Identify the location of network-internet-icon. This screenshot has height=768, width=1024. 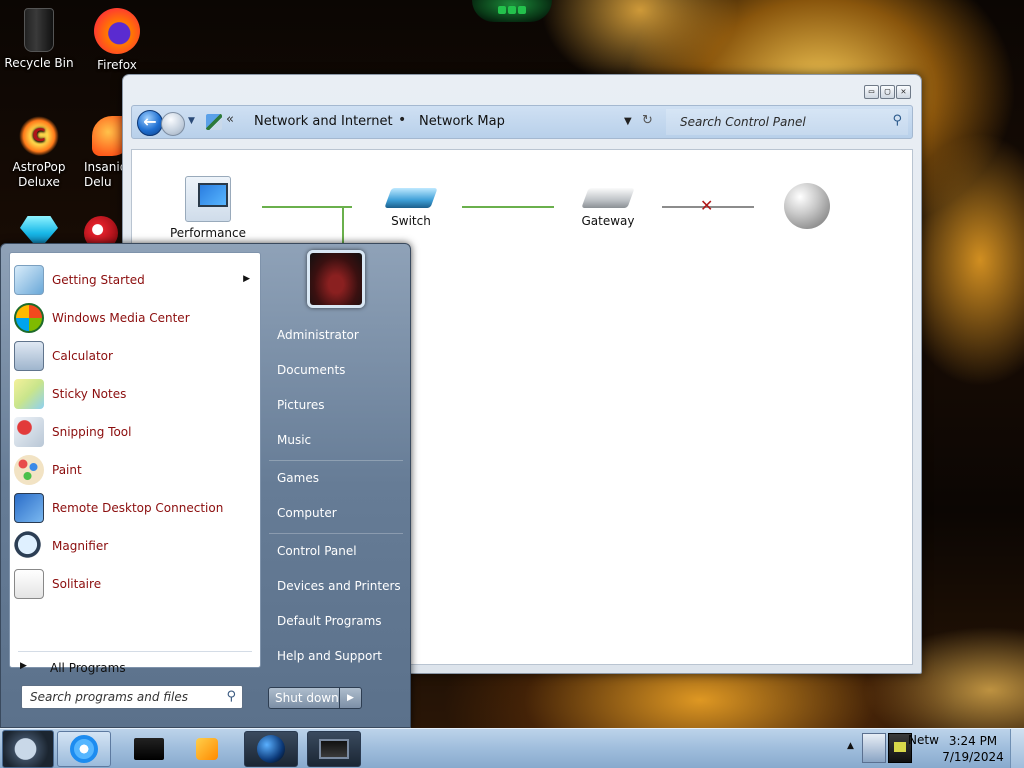
(214, 122).